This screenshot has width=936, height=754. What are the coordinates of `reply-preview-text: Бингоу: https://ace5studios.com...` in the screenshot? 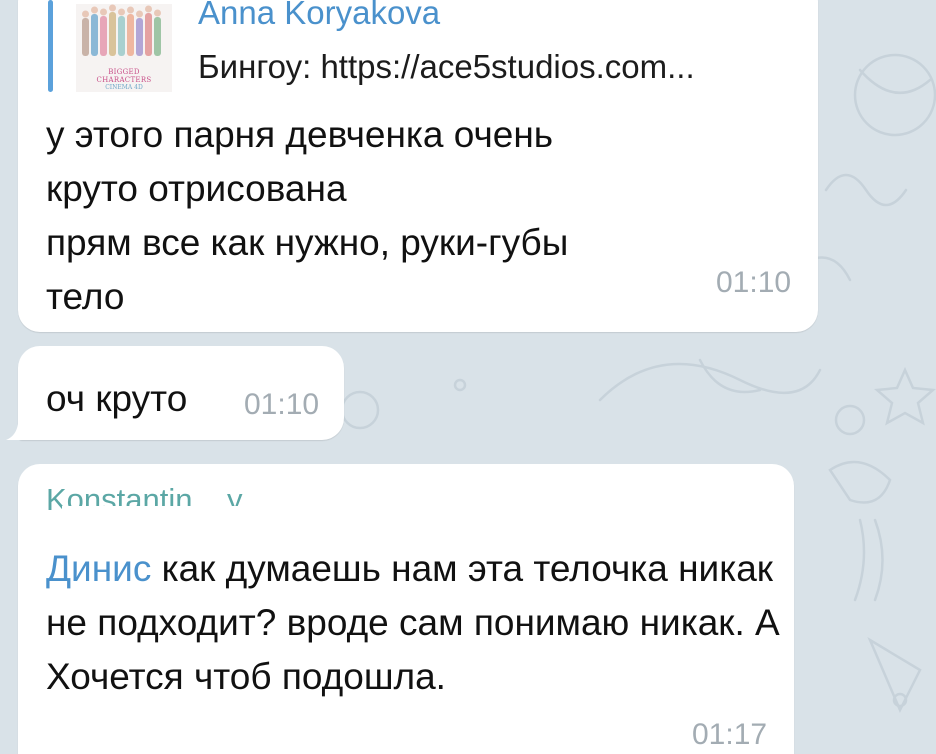 It's located at (446, 67).